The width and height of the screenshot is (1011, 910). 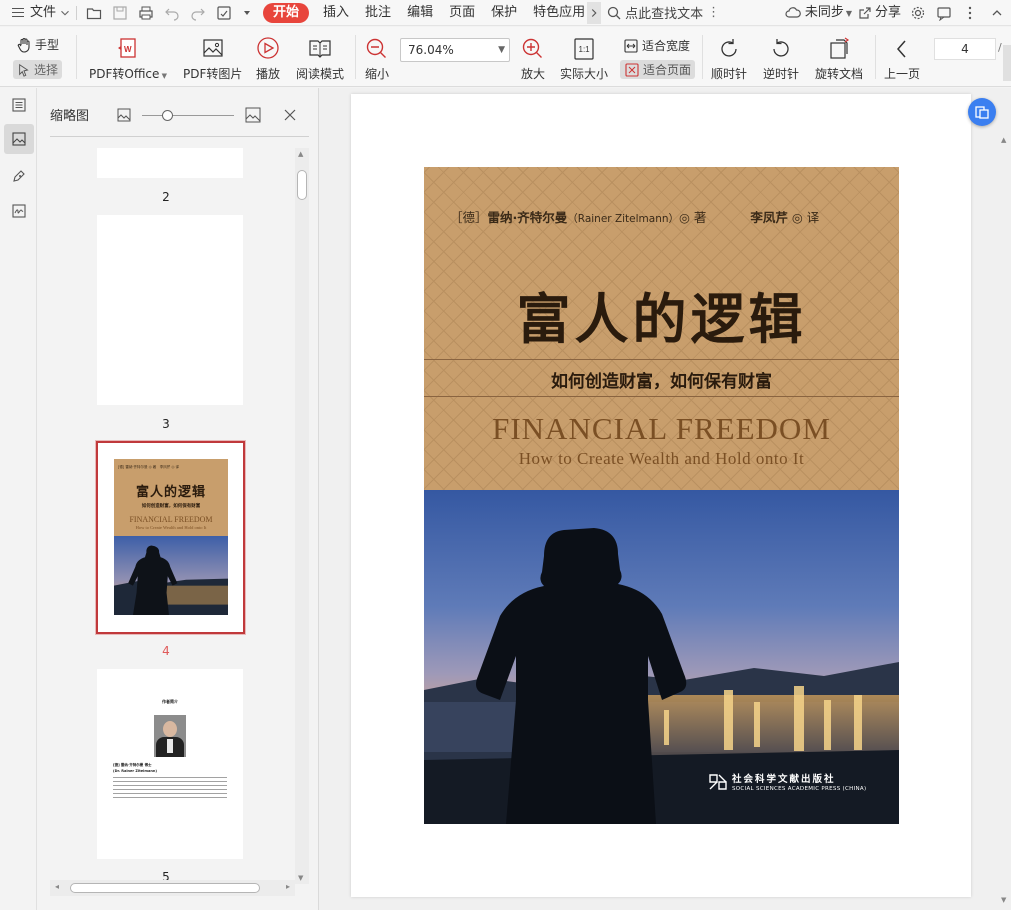 I want to click on thumbnail-cover-english: FINANCIAL FREEDOM, so click(x=171, y=519).